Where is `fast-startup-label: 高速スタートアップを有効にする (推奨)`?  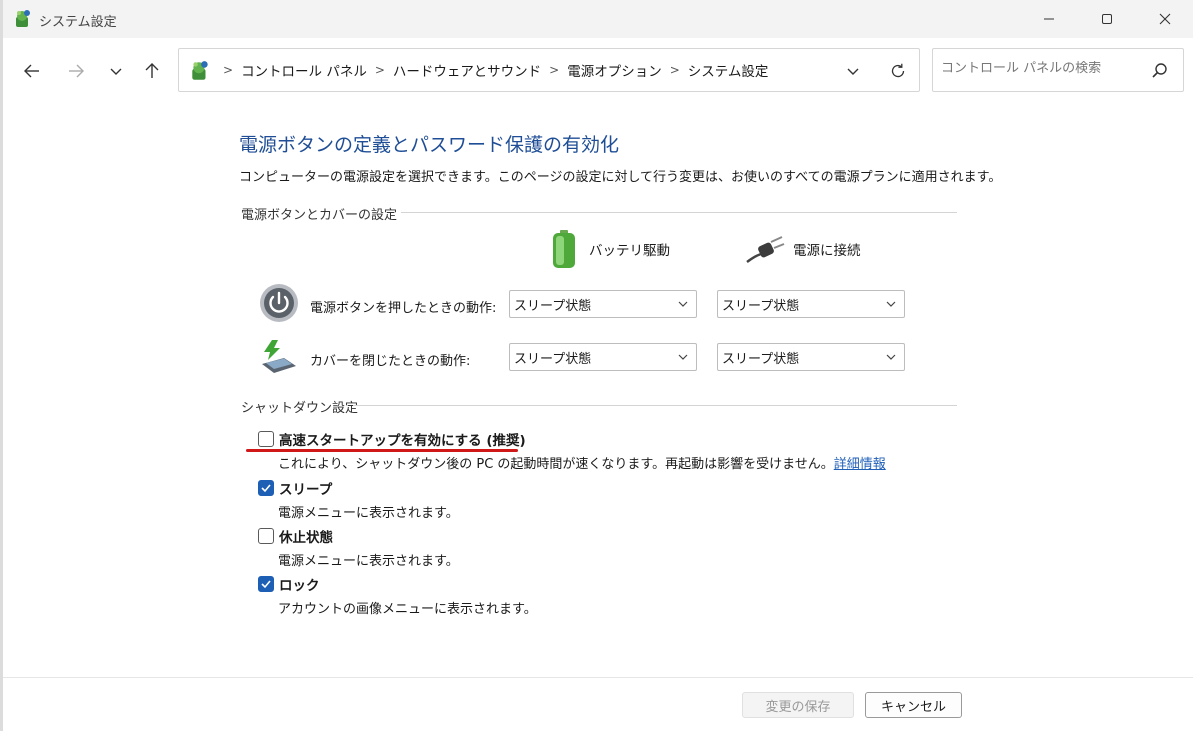
fast-startup-label: 高速スタートアップを有効にする (推奨) is located at coordinates (402, 439).